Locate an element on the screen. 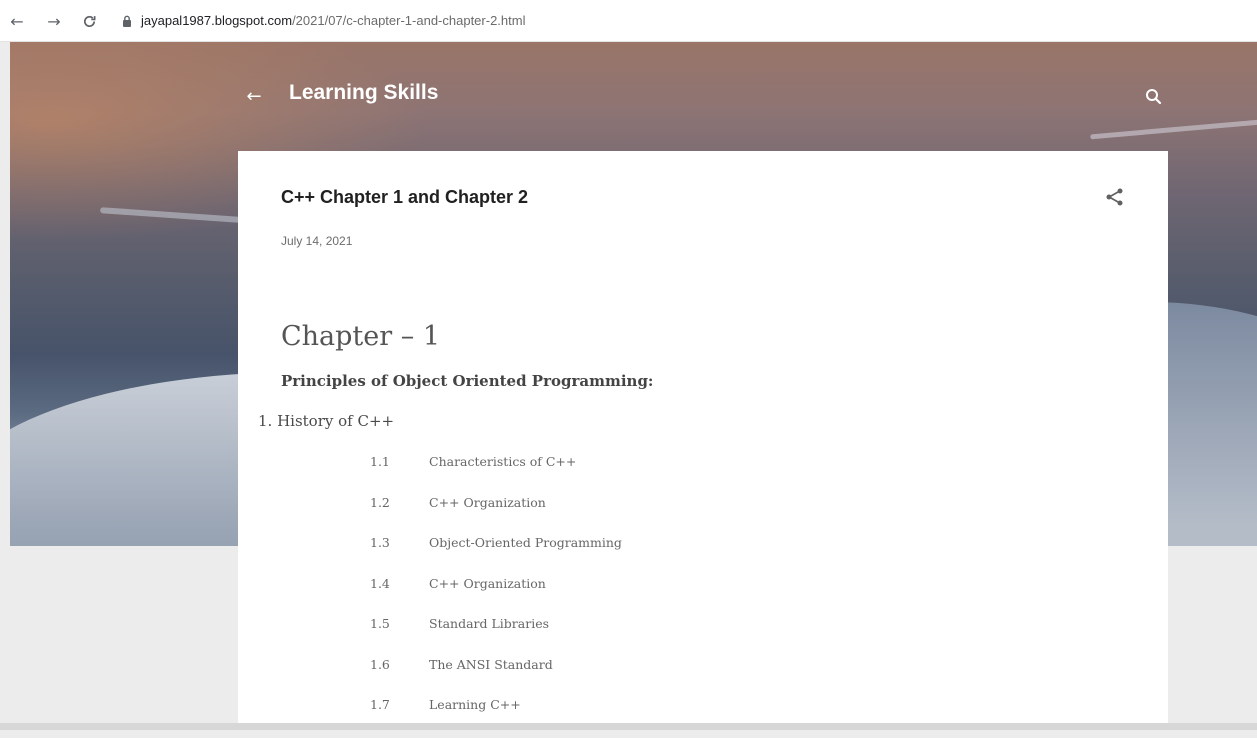 This screenshot has width=1257, height=738. url-host: jayapal1987.blogspot.com is located at coordinates (217, 20).